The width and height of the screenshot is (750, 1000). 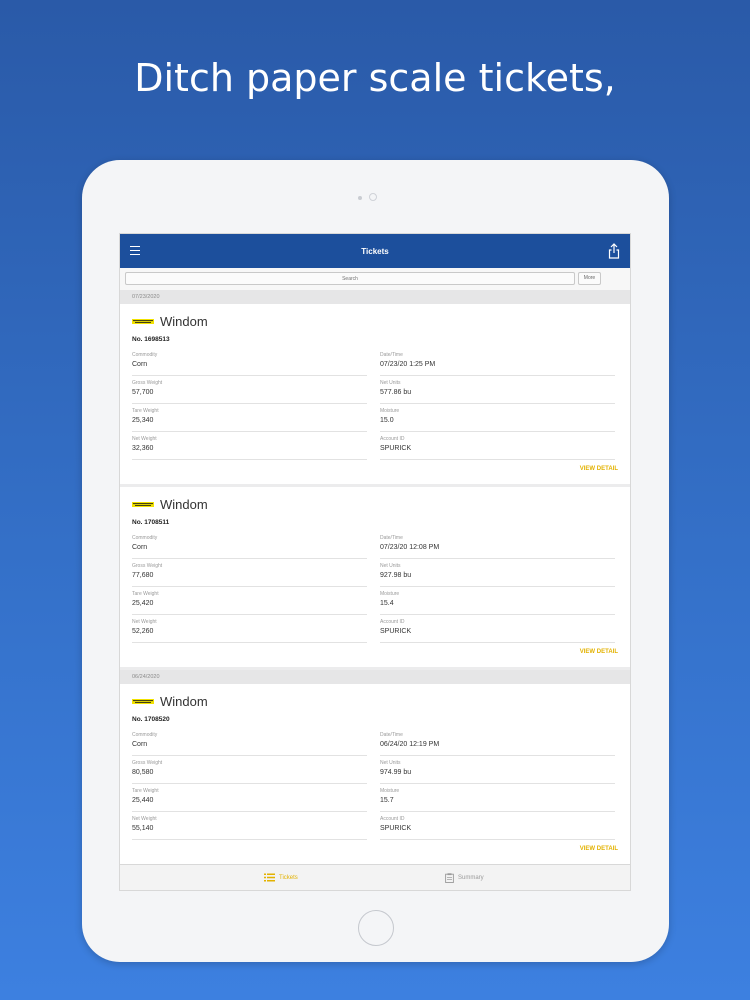 What do you see at coordinates (143, 575) in the screenshot?
I see `field-value: 77,680` at bounding box center [143, 575].